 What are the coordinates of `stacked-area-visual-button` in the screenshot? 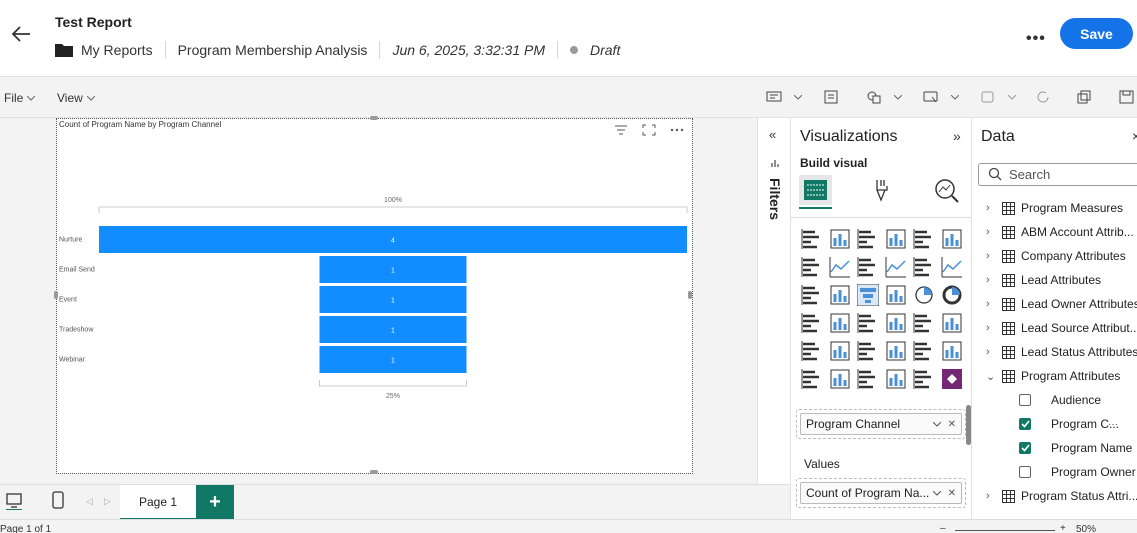 It's located at (871, 270).